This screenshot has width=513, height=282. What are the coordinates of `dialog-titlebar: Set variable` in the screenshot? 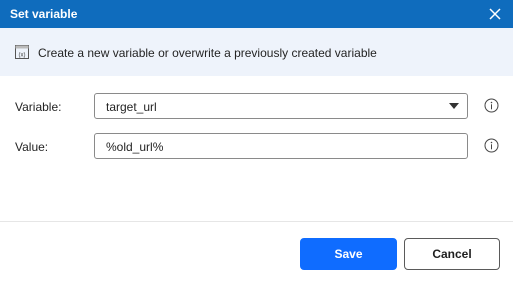 It's located at (256, 14).